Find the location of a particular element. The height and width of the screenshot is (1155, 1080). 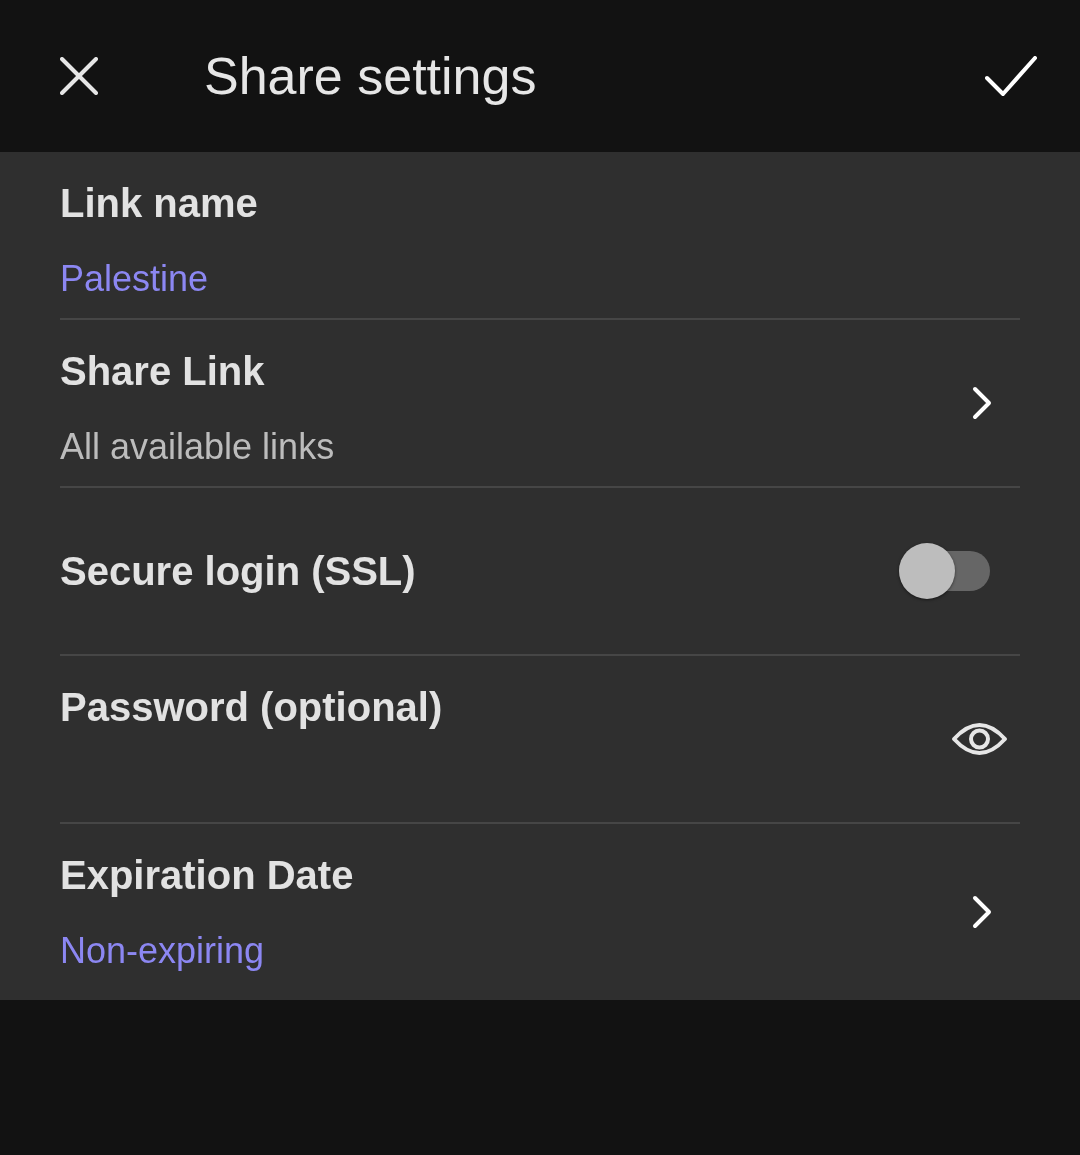

setting-value: All available links is located at coordinates (197, 447).